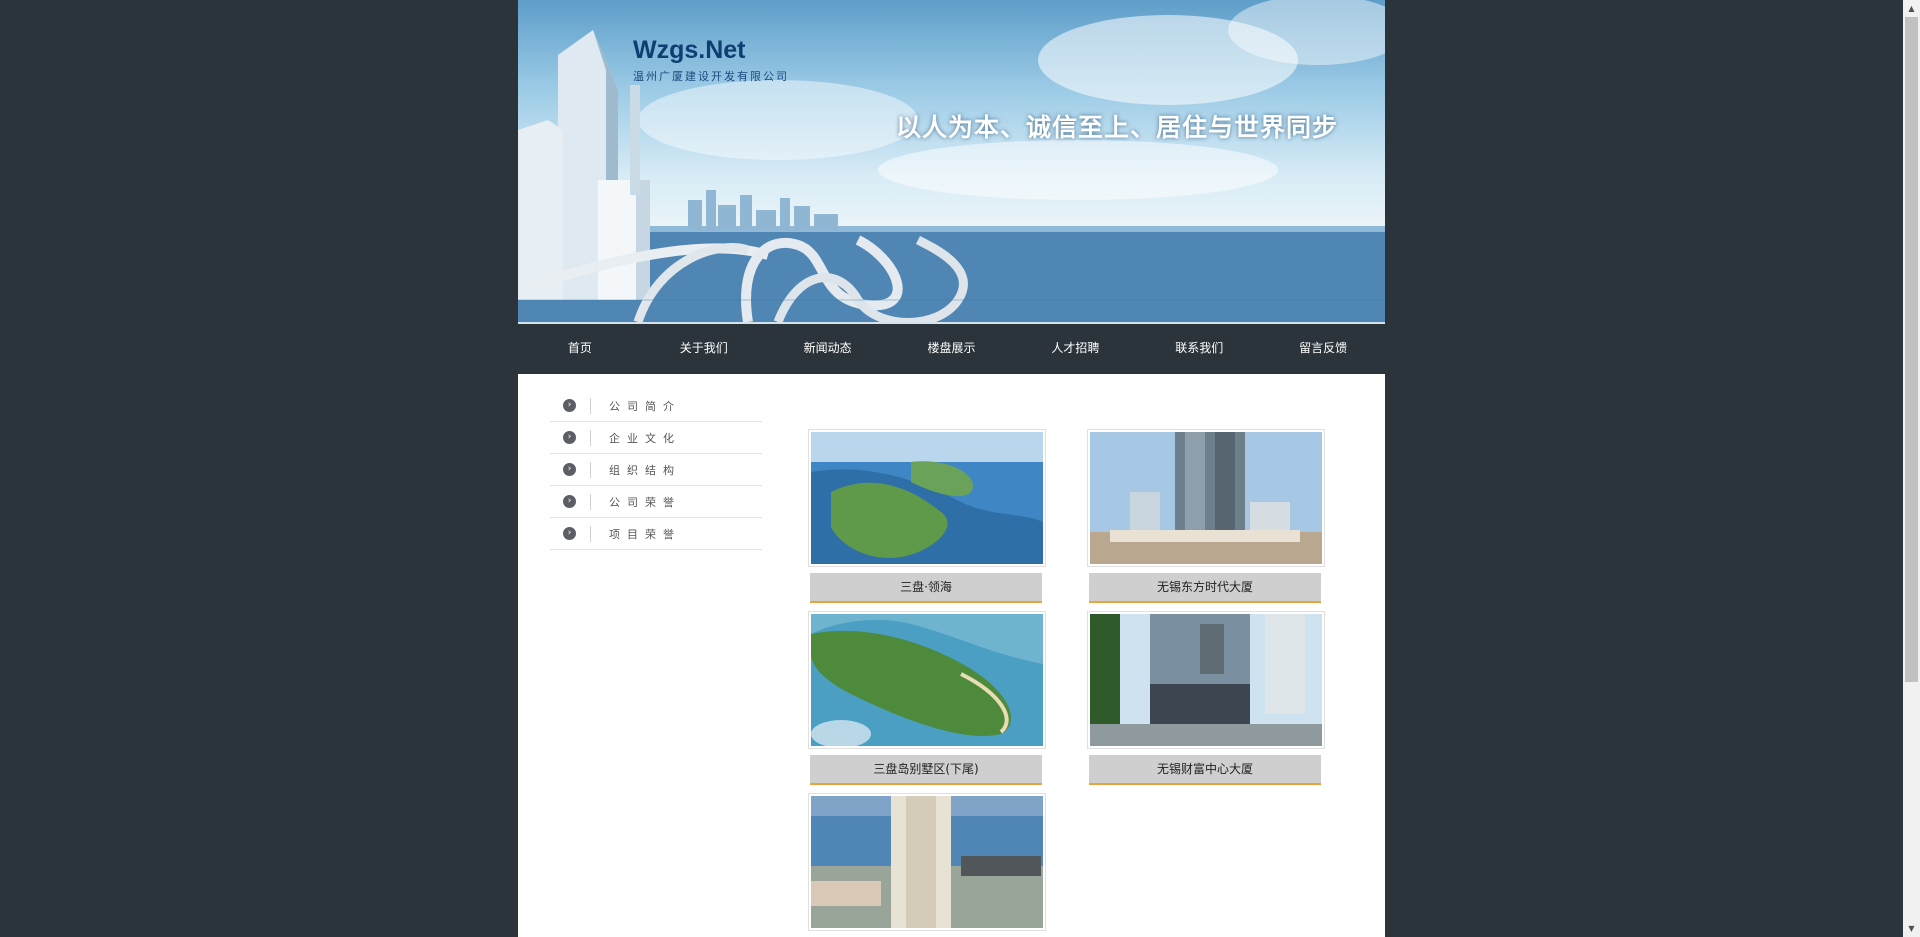 This screenshot has height=937, width=1920. I want to click on vertical-scrollbar: ▲ ▼, so click(1911, 468).